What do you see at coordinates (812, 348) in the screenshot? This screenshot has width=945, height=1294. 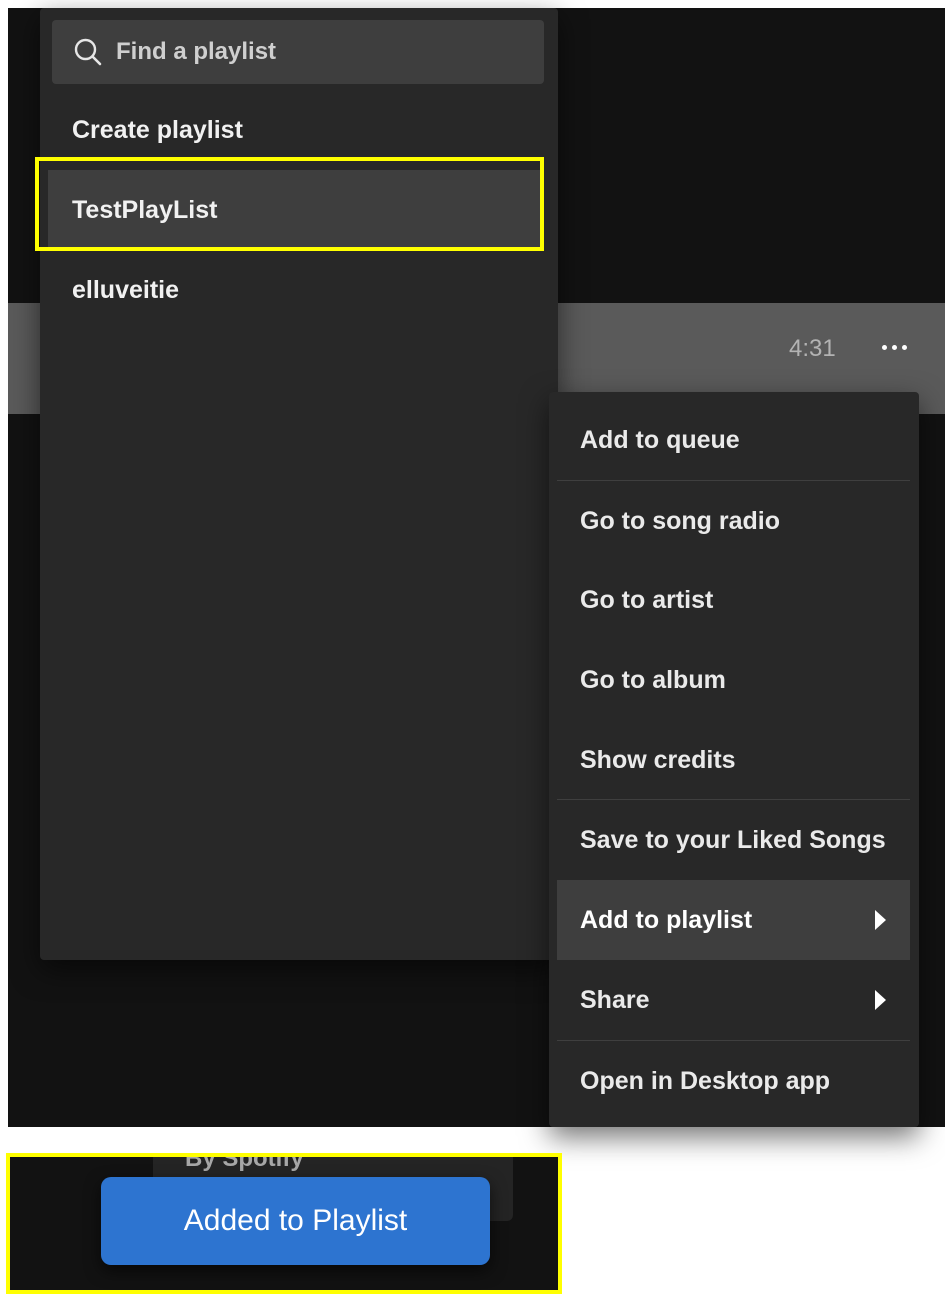 I see `track-duration: 4:31` at bounding box center [812, 348].